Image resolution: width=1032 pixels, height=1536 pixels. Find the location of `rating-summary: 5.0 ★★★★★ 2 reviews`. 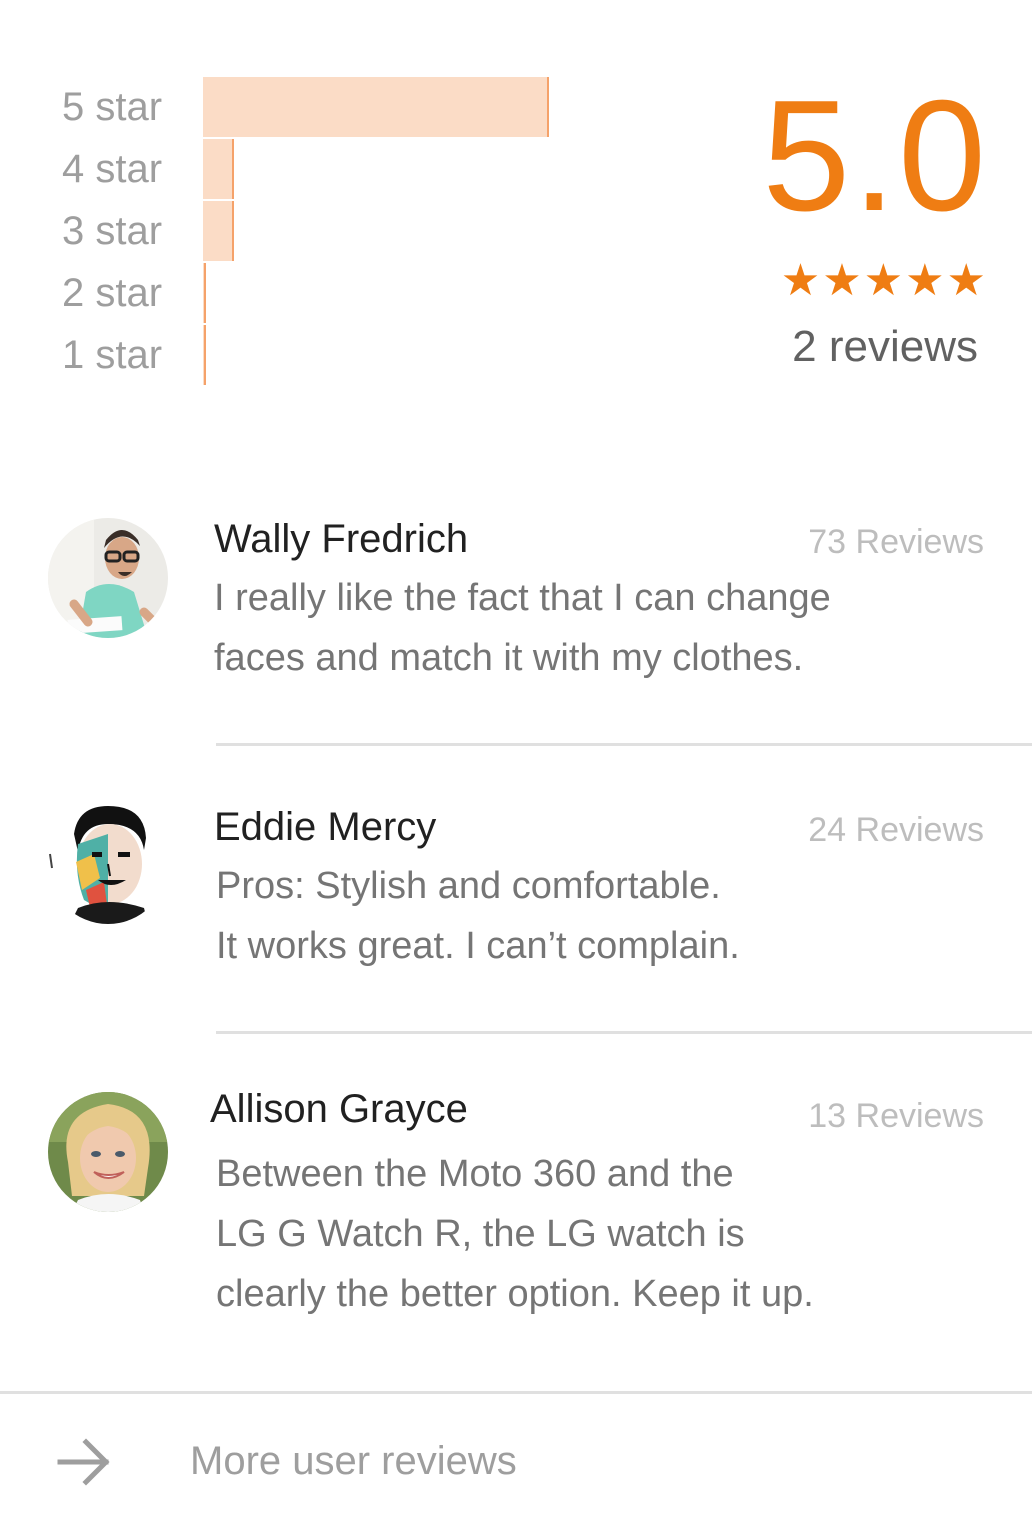

rating-summary: 5.0 ★★★★★ 2 reviews is located at coordinates (875, 224).